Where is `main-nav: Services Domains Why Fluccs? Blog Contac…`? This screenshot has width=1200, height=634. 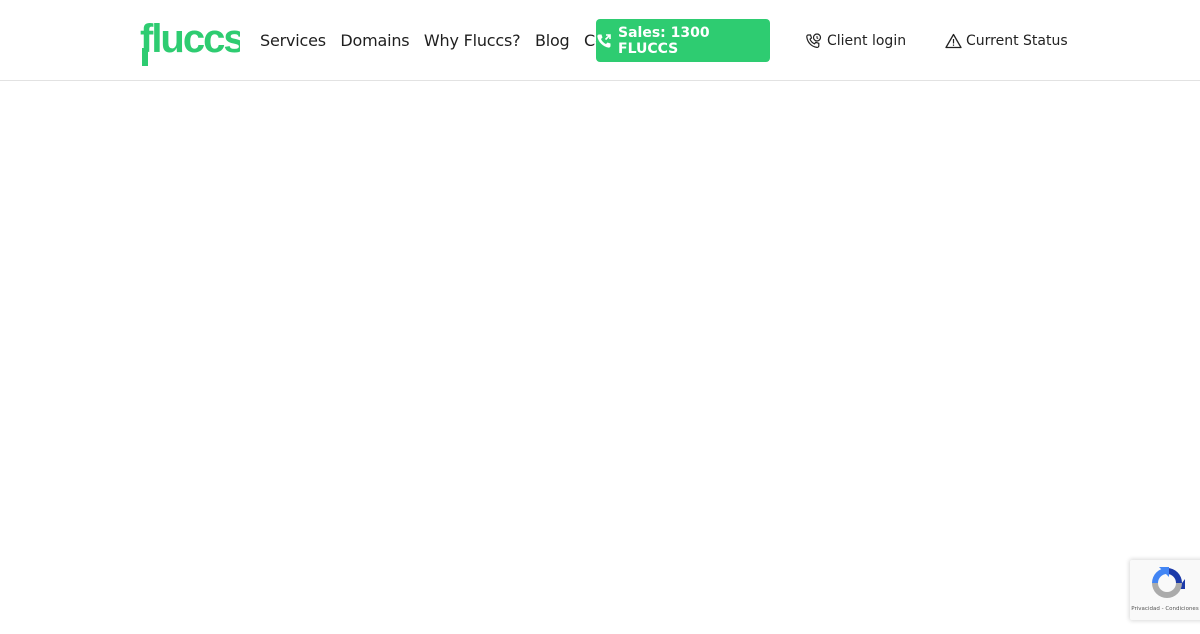
main-nav: Services Domains Why Fluccs? Blog Contac… is located at coordinates (428, 40).